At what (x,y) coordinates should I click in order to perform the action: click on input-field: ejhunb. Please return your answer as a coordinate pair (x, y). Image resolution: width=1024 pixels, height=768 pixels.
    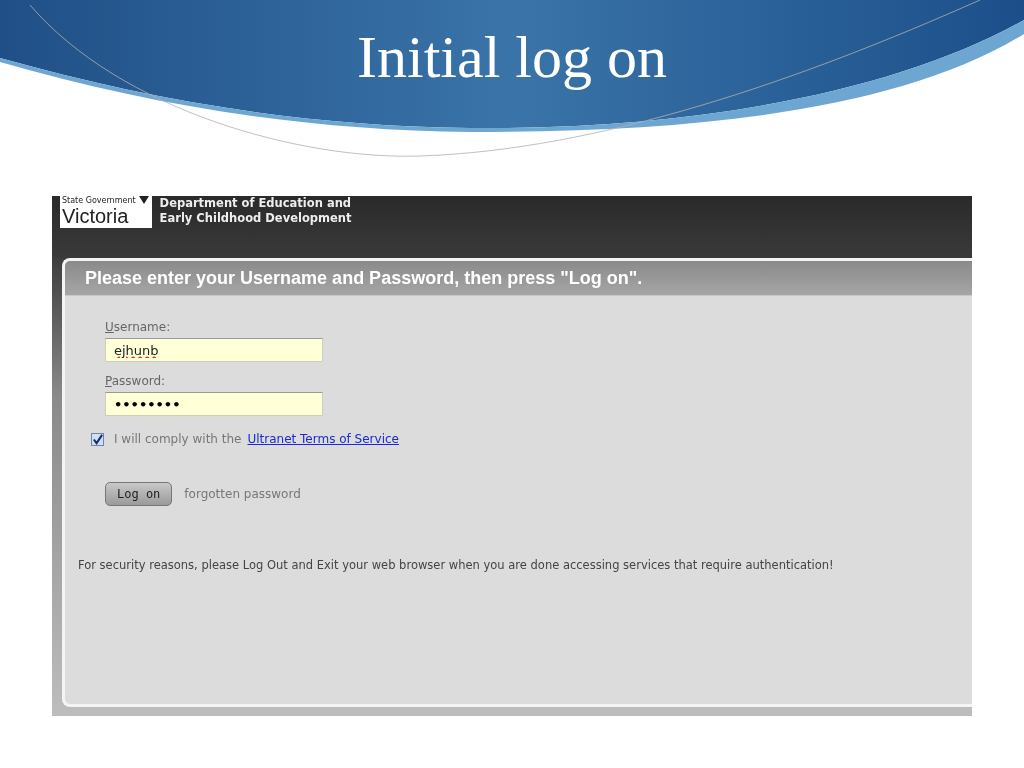
    Looking at the image, I should click on (214, 350).